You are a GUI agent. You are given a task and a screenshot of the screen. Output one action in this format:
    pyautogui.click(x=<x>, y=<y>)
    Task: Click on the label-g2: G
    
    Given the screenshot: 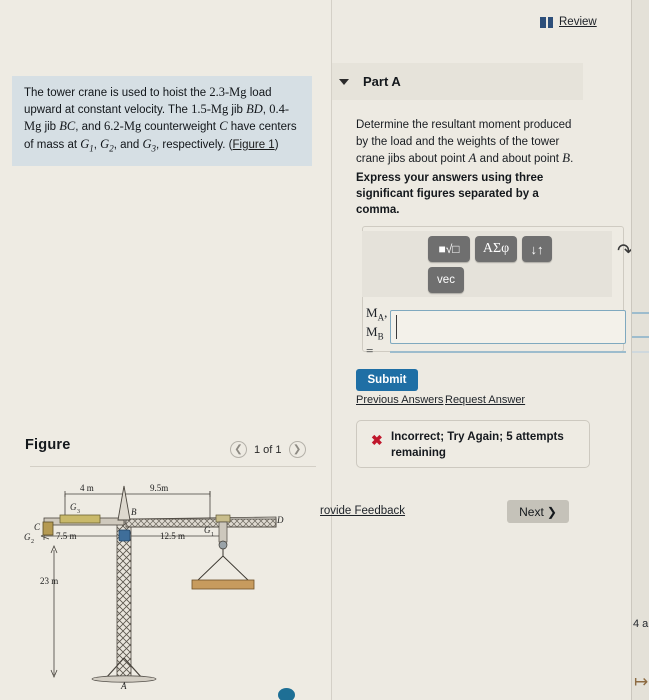 What is the action you would take?
    pyautogui.click(x=105, y=143)
    